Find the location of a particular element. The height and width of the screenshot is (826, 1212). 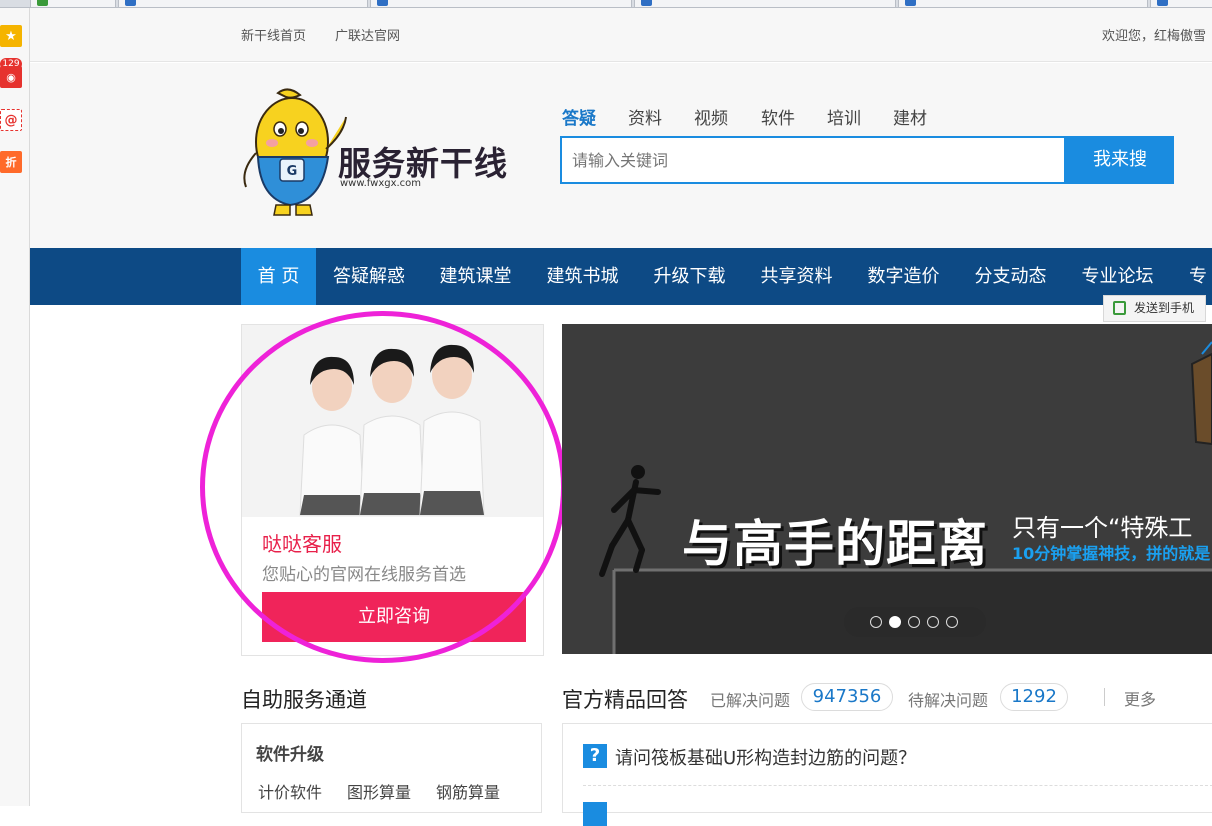

carousel-indicators is located at coordinates (915, 622).